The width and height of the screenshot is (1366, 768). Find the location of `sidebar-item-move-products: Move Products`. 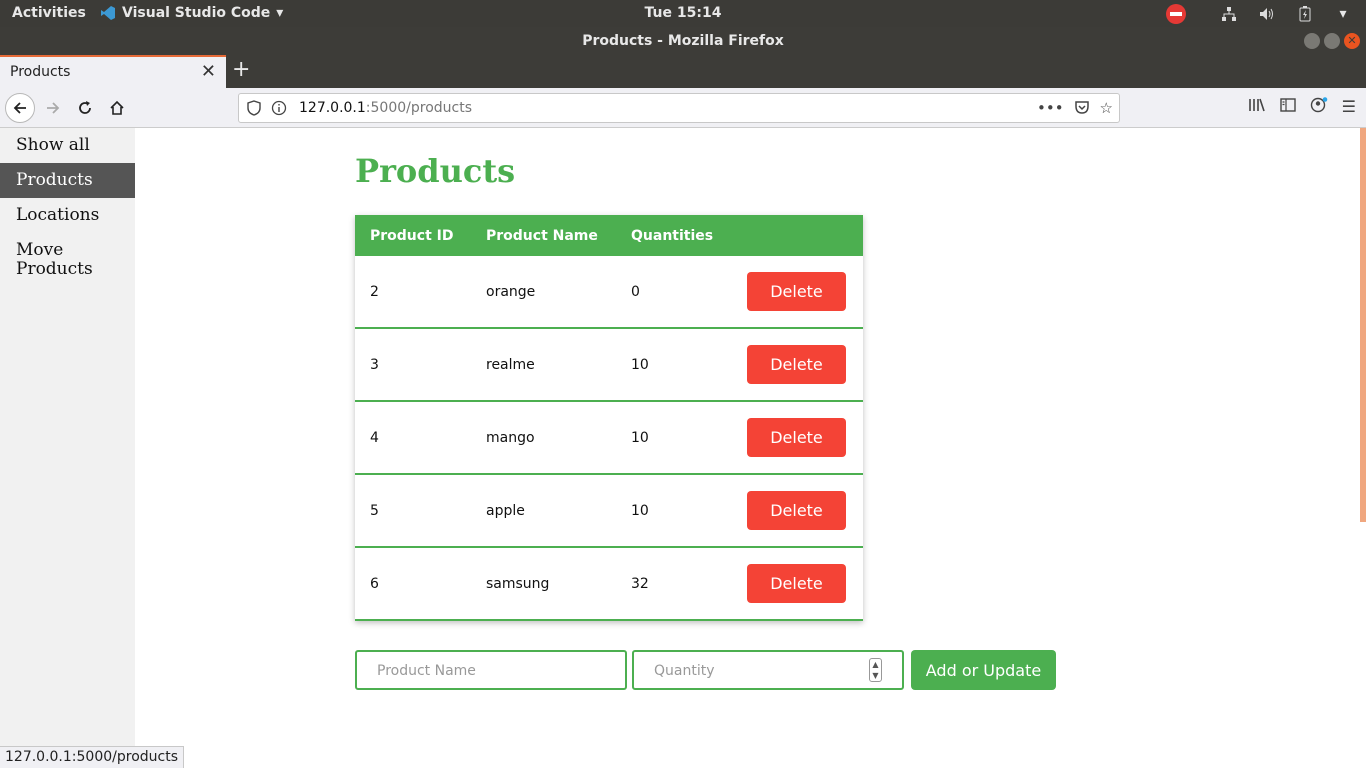

sidebar-item-move-products: Move Products is located at coordinates (67, 260).